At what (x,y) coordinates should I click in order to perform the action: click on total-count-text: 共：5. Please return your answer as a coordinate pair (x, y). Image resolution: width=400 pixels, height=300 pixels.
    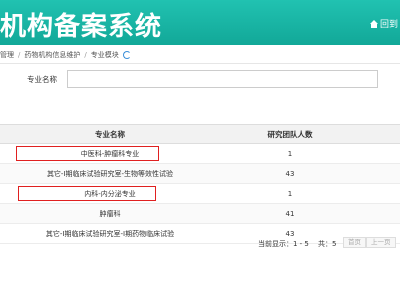
    Looking at the image, I should click on (327, 244).